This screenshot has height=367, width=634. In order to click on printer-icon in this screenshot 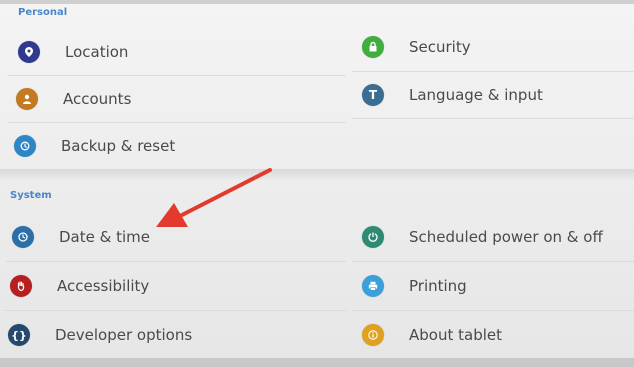, I will do `click(373, 286)`.